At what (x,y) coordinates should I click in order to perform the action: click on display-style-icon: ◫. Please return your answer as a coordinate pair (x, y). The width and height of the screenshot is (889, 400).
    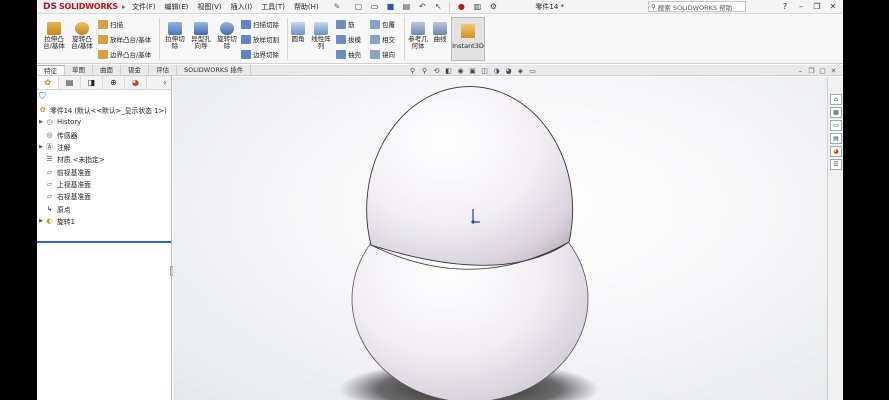
    Looking at the image, I should click on (484, 71).